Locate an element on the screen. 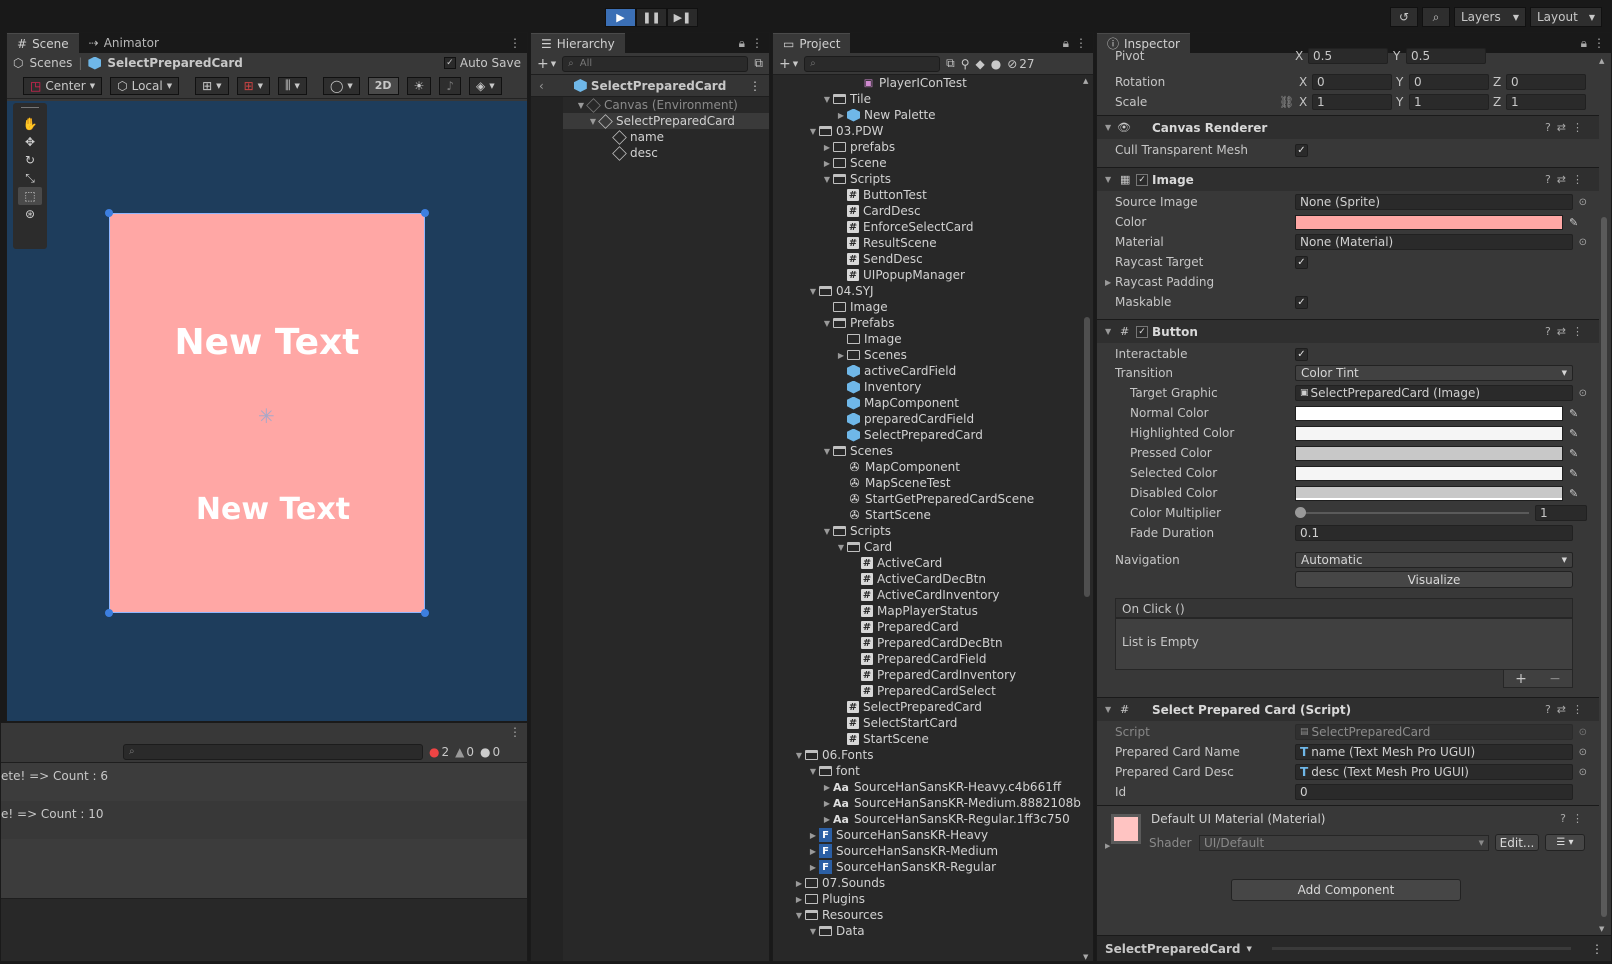 The height and width of the screenshot is (964, 1612). back-arrow-icon: ‹ is located at coordinates (541, 86).